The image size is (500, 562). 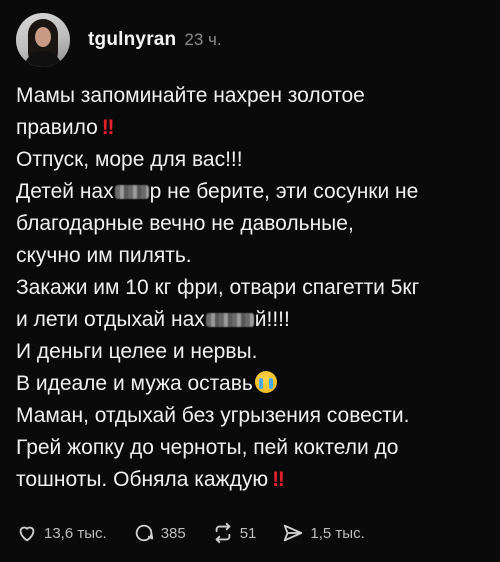 I want to click on heart-icon, so click(x=27, y=534).